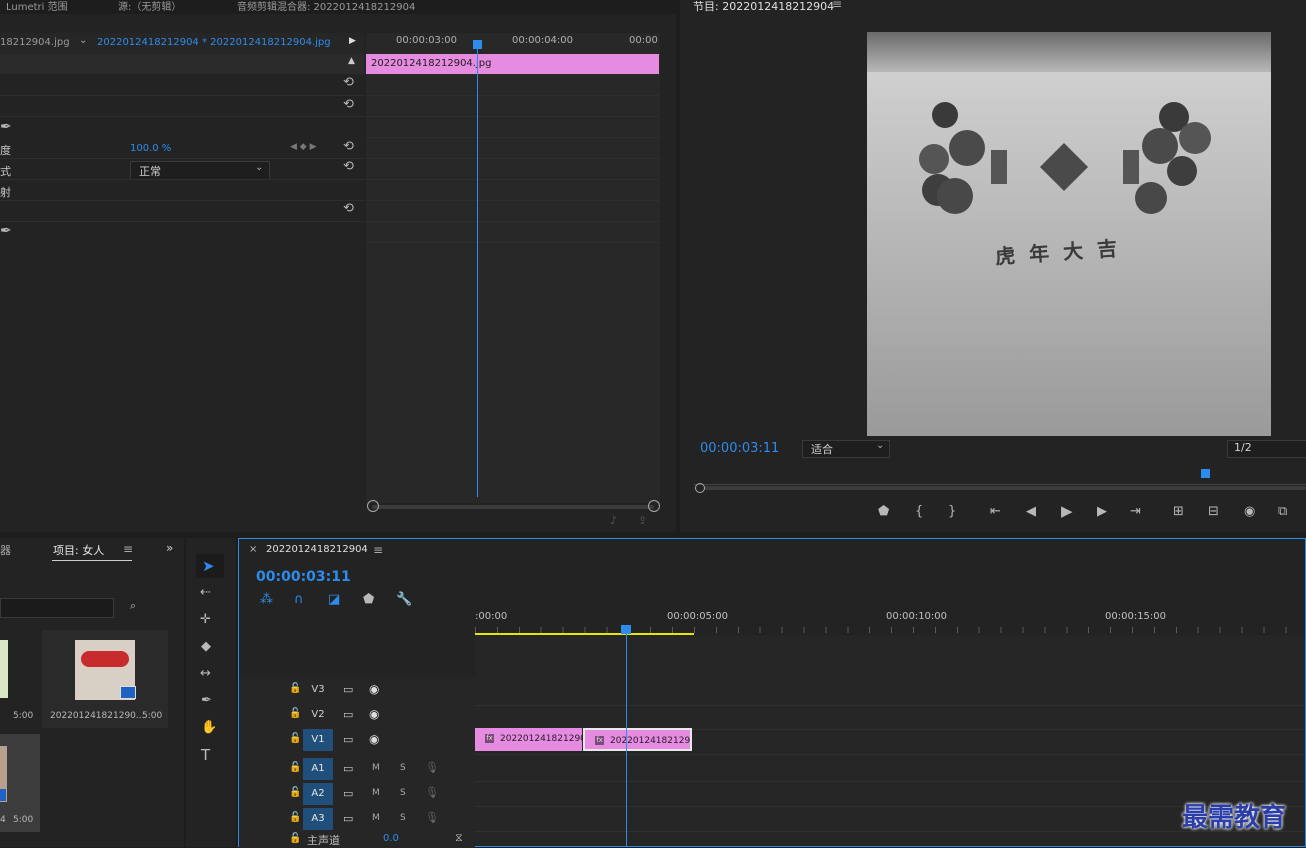 The width and height of the screenshot is (1306, 848). What do you see at coordinates (303, 147) in the screenshot?
I see `keyframe-nav-icon: ◀ ◆ ▶` at bounding box center [303, 147].